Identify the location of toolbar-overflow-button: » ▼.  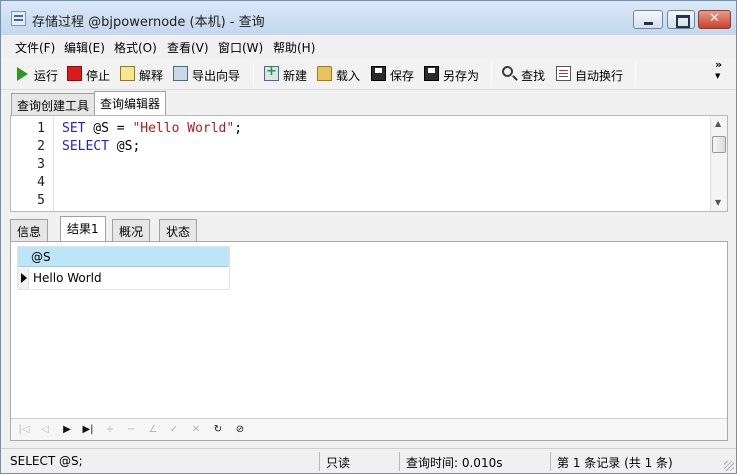
(719, 69).